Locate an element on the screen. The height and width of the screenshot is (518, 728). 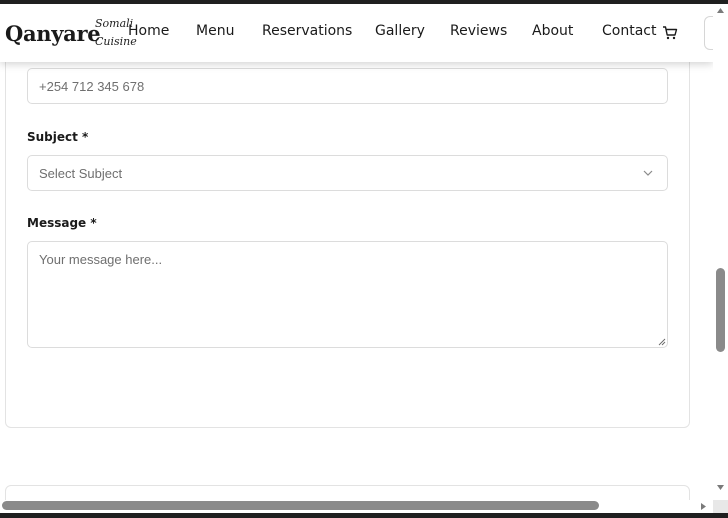
vertical-scrollbar is located at coordinates (720, 252).